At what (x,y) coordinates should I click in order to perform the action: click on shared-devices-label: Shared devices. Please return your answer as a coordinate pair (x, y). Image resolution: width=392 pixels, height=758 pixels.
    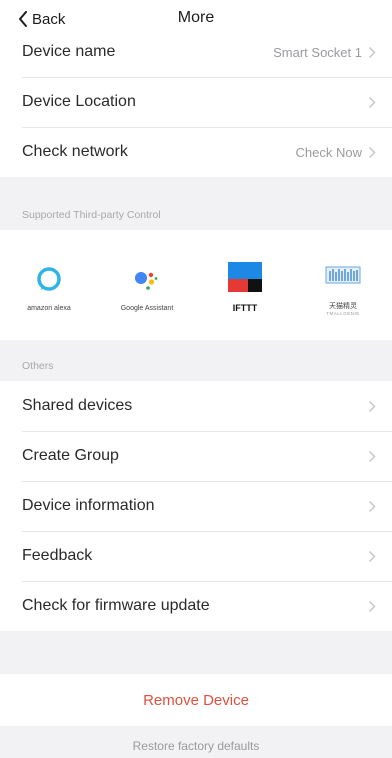
    Looking at the image, I should click on (77, 405).